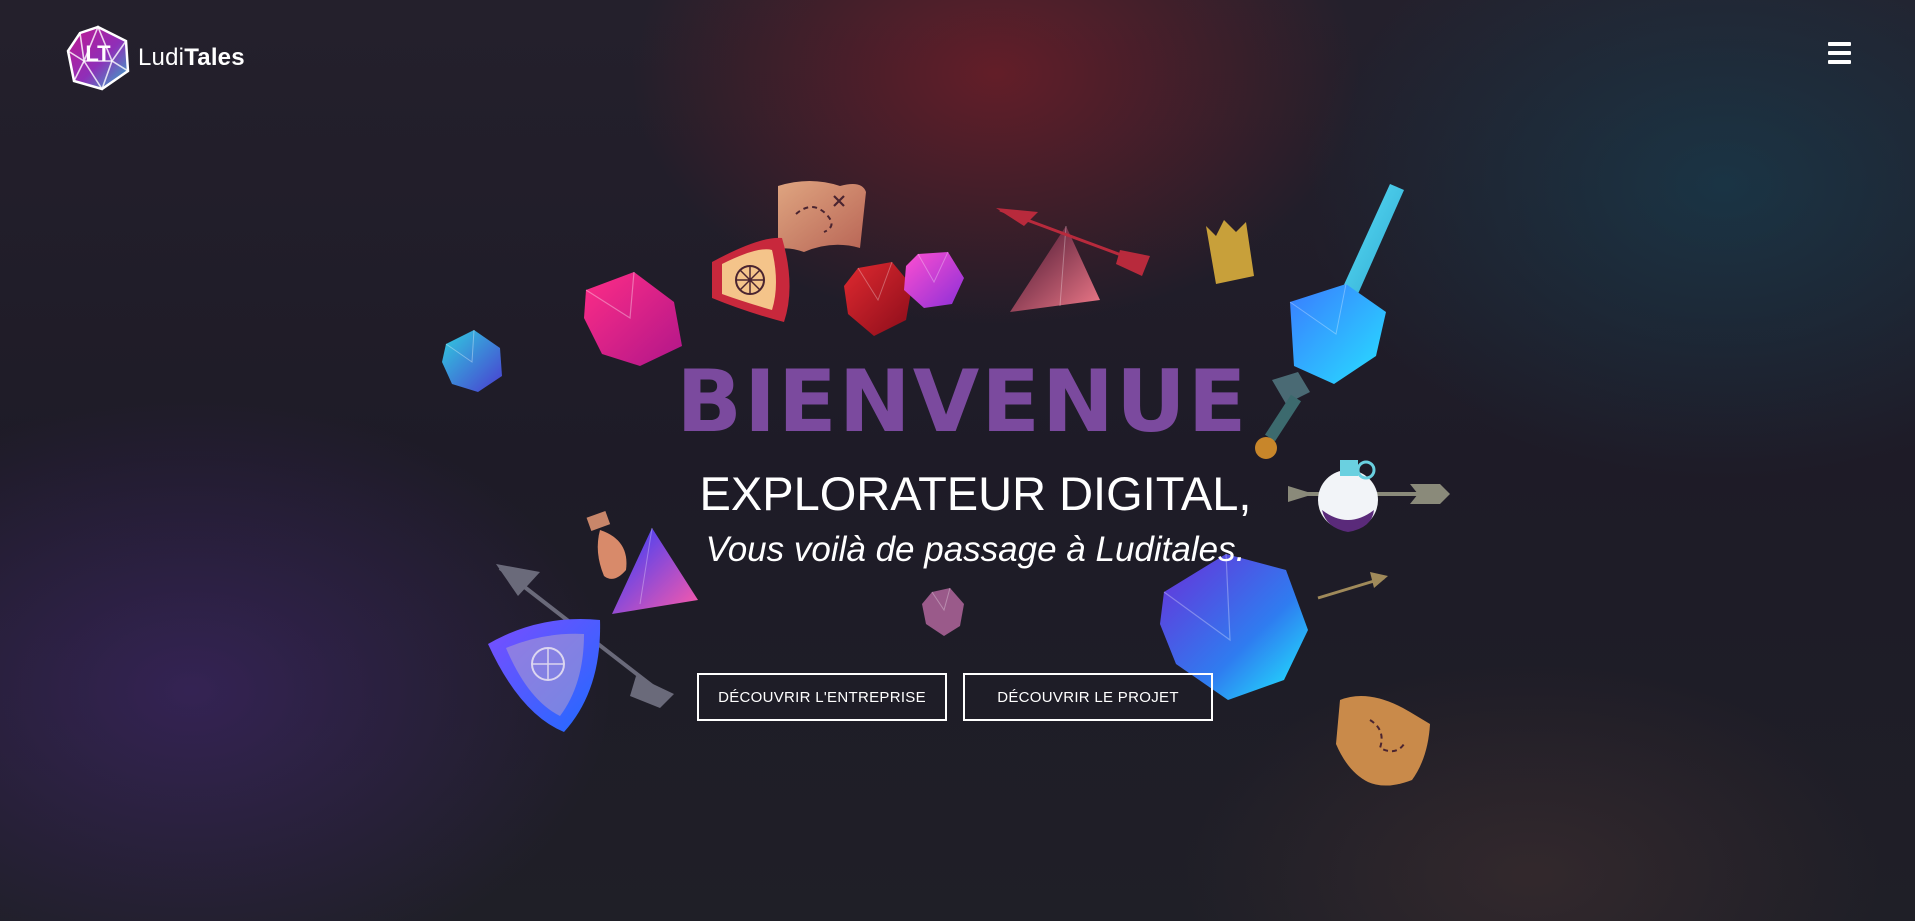  I want to click on discover-company-button: DÉCOUVRIR L'ENTREPRISE, so click(822, 697).